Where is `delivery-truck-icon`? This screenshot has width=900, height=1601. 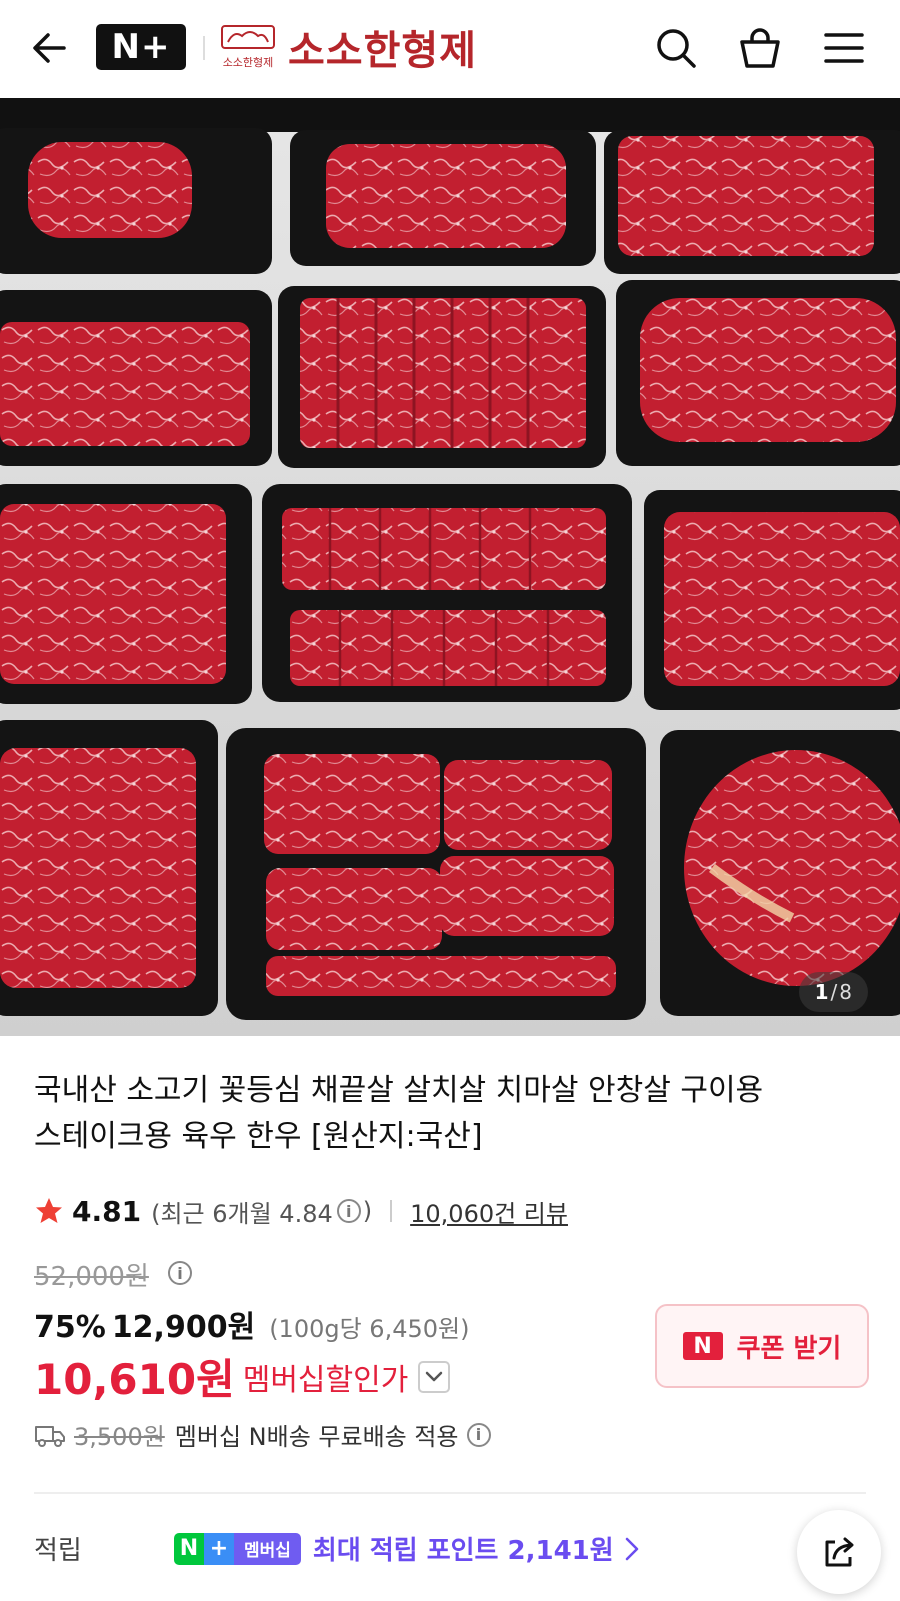 delivery-truck-icon is located at coordinates (50, 1436).